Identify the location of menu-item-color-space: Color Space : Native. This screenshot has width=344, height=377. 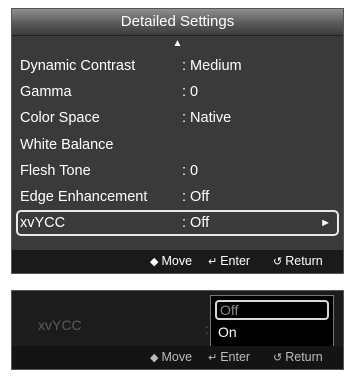
(177, 118).